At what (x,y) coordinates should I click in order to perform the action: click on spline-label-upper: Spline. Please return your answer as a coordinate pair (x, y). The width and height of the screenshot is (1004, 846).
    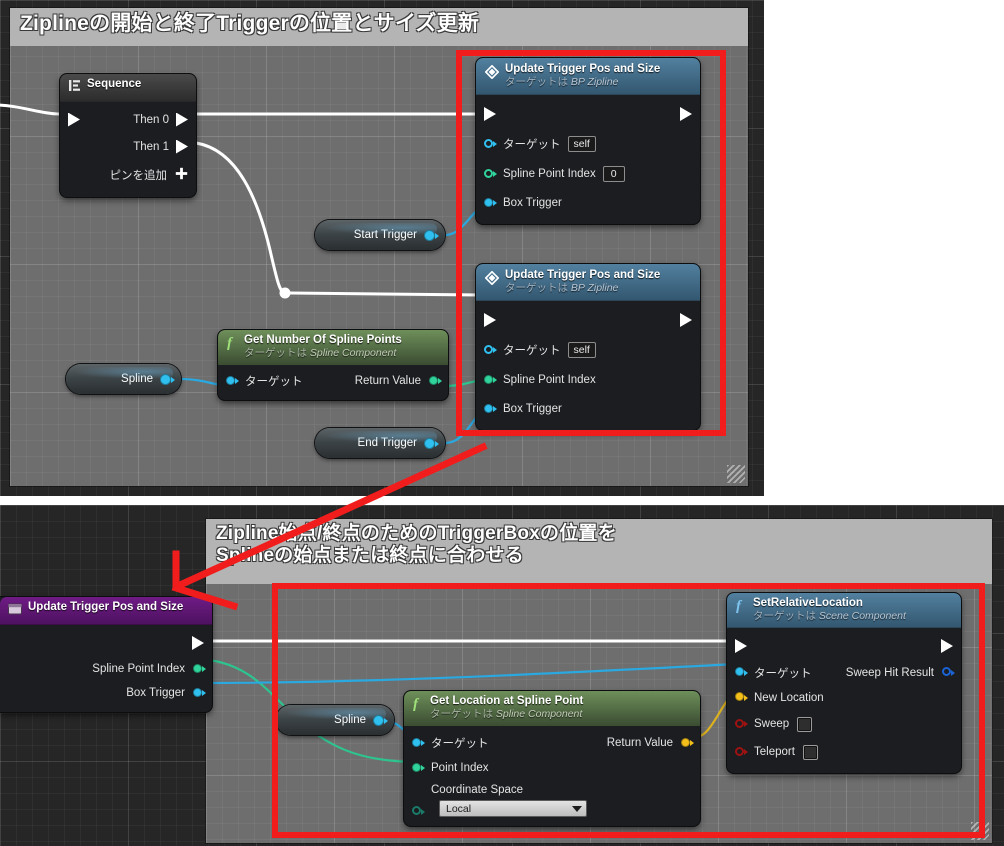
    Looking at the image, I should click on (137, 379).